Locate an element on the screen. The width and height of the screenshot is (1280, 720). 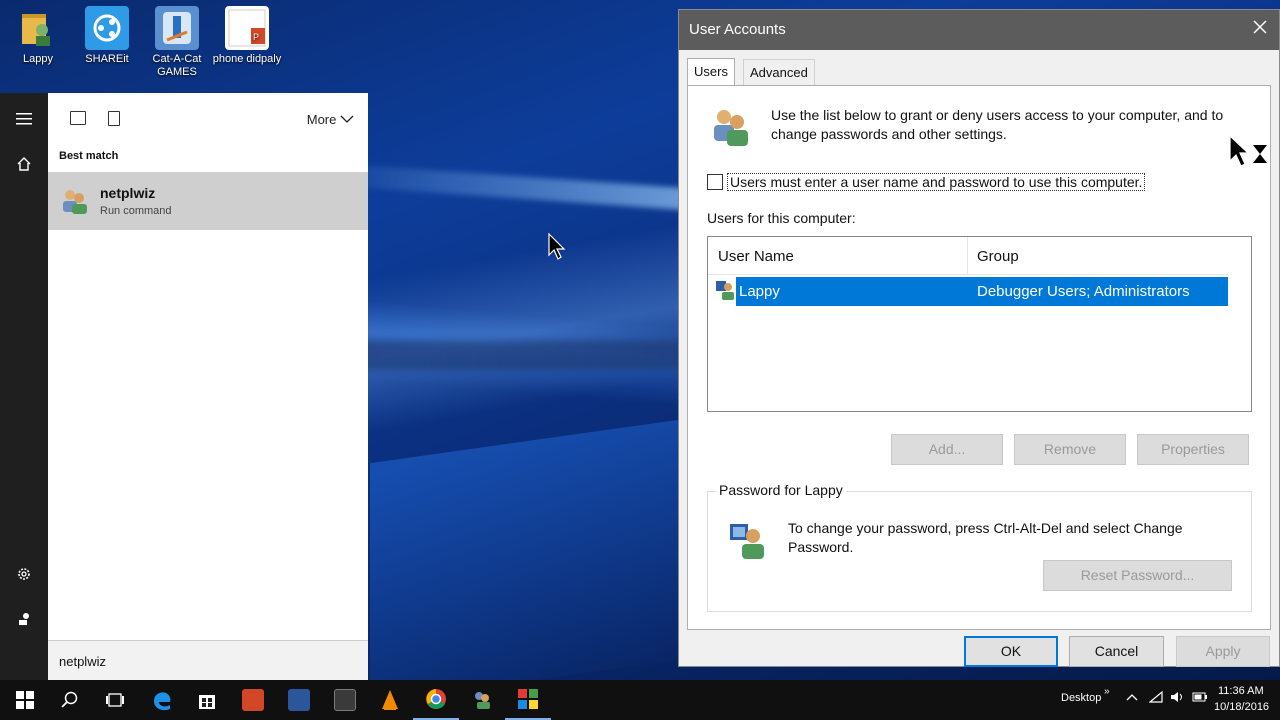
user-accounts-task-icon is located at coordinates (482, 700).